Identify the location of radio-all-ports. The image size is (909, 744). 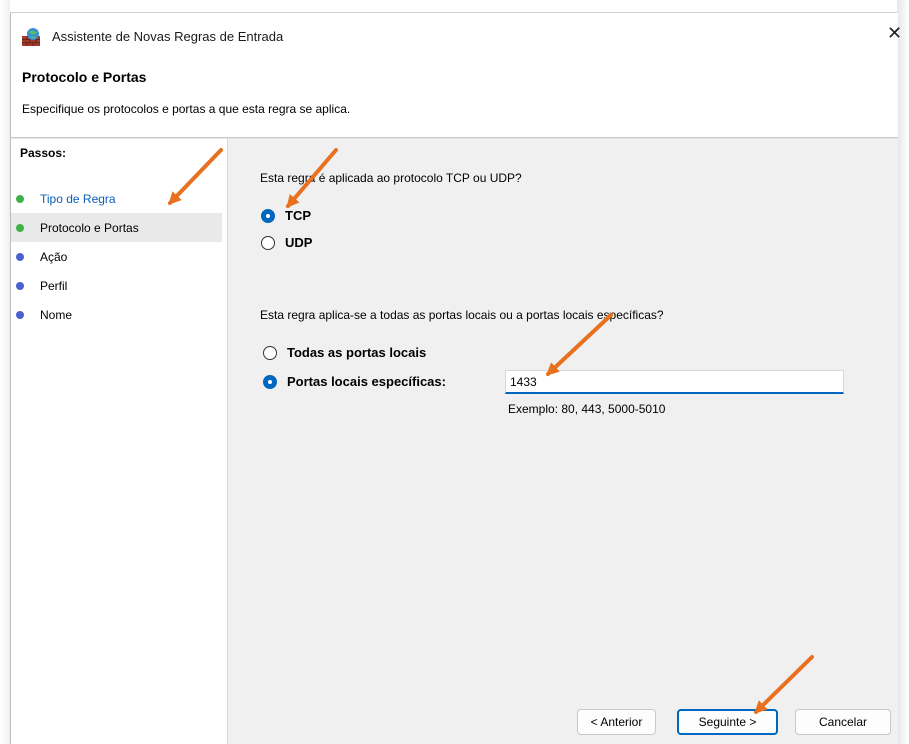
(270, 353).